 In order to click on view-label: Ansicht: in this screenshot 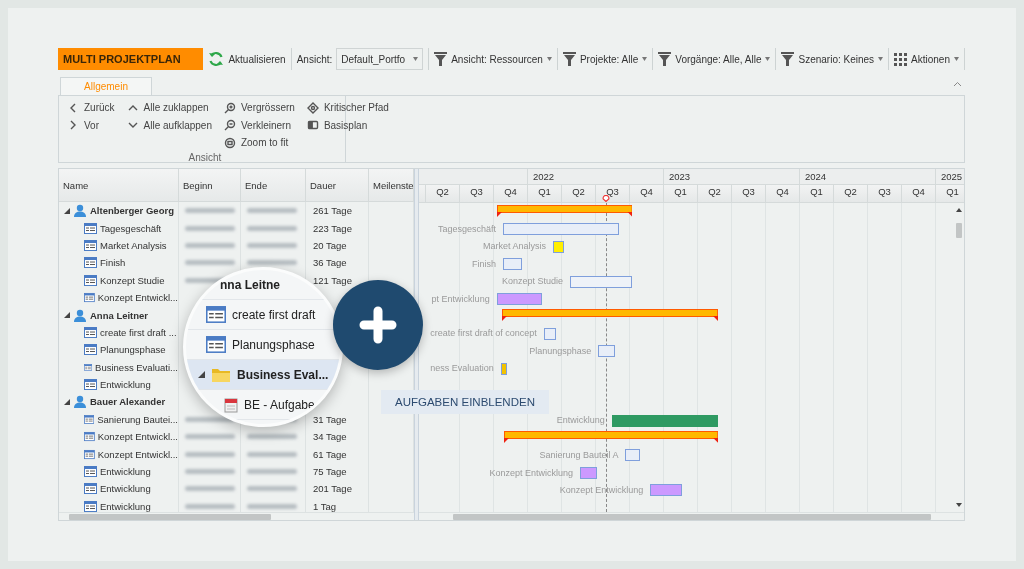, I will do `click(314, 59)`.